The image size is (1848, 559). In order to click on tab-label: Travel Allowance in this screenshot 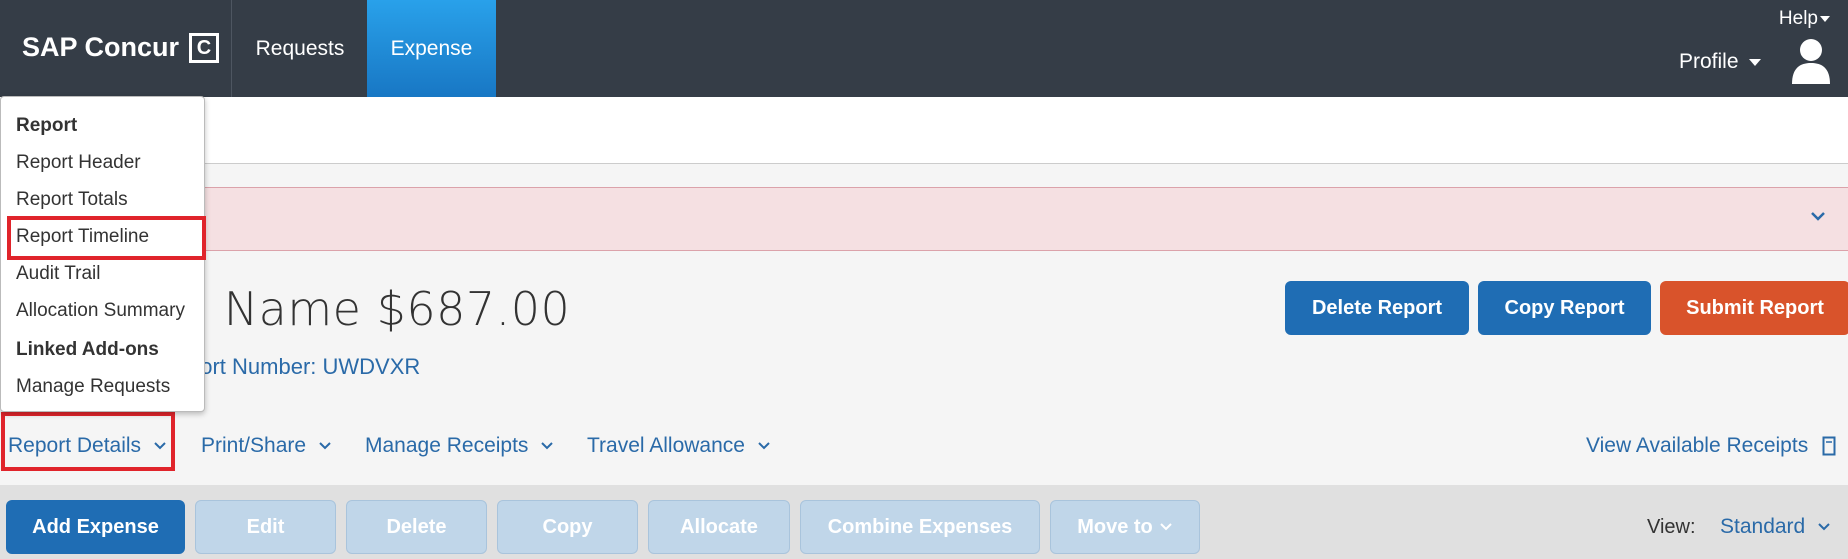, I will do `click(666, 445)`.